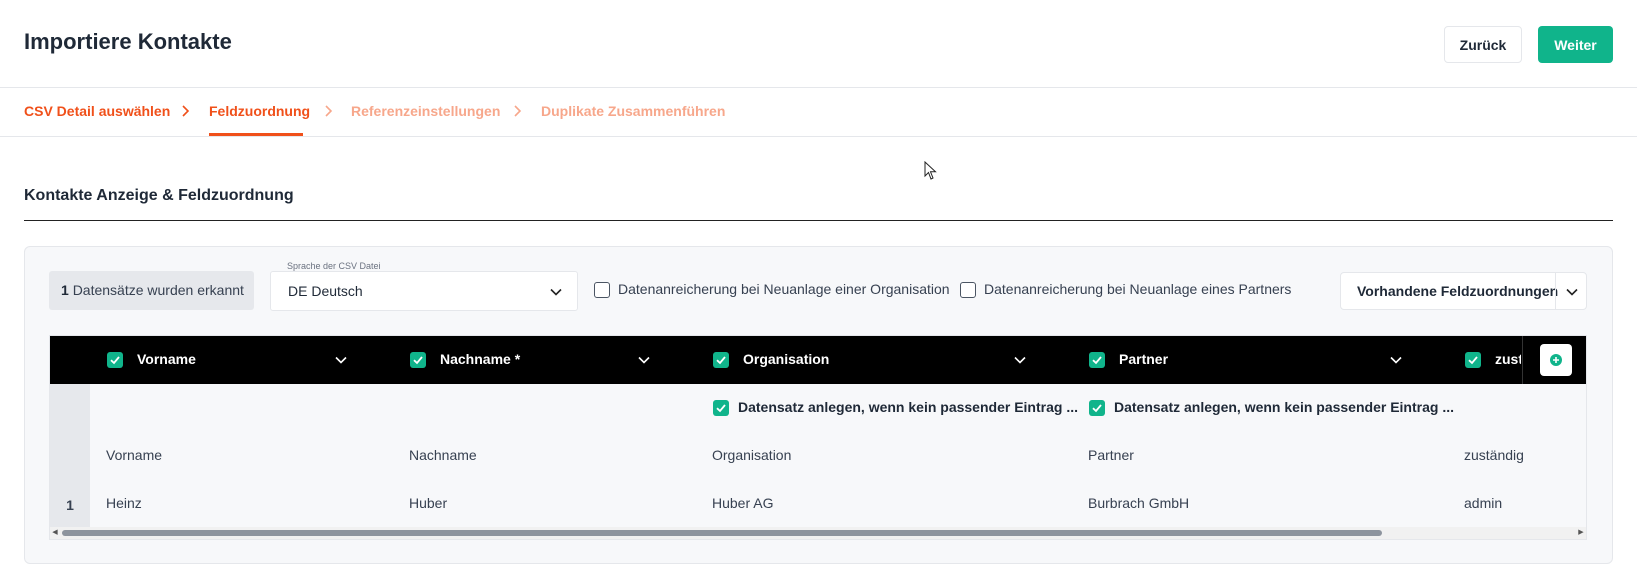  What do you see at coordinates (443, 455) in the screenshot?
I see `source-header-cell: Nachname` at bounding box center [443, 455].